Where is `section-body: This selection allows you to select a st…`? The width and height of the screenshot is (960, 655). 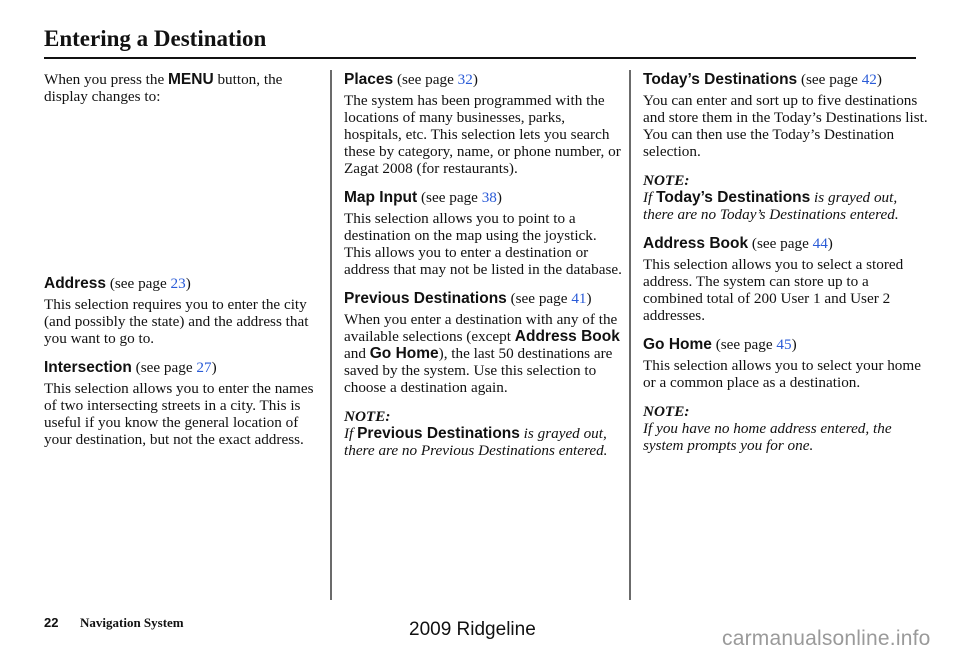
section-body: This selection allows you to select a st… is located at coordinates (773, 290).